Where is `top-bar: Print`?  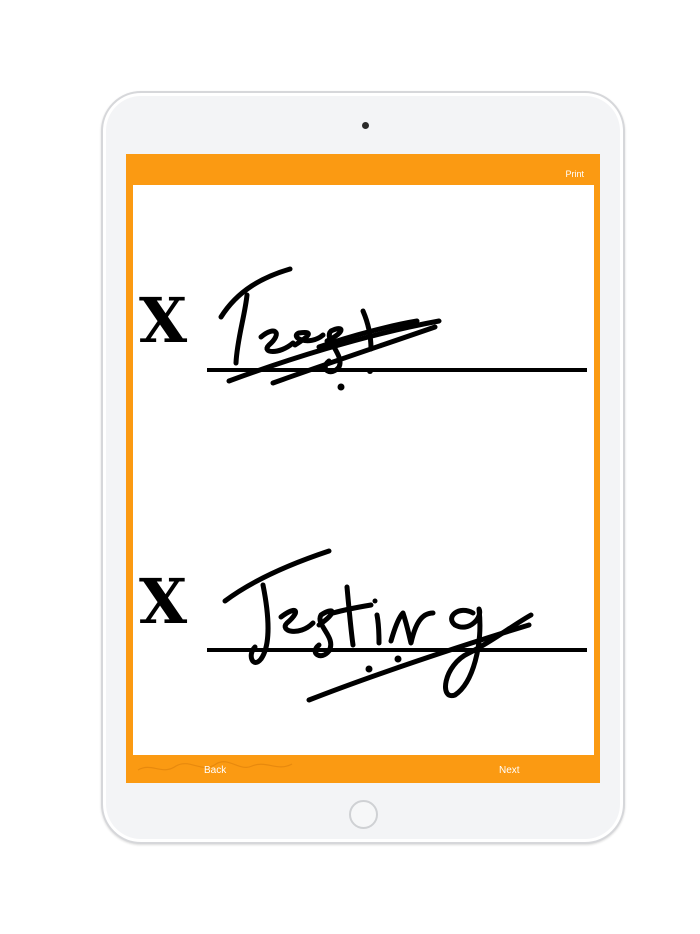 top-bar: Print is located at coordinates (363, 169).